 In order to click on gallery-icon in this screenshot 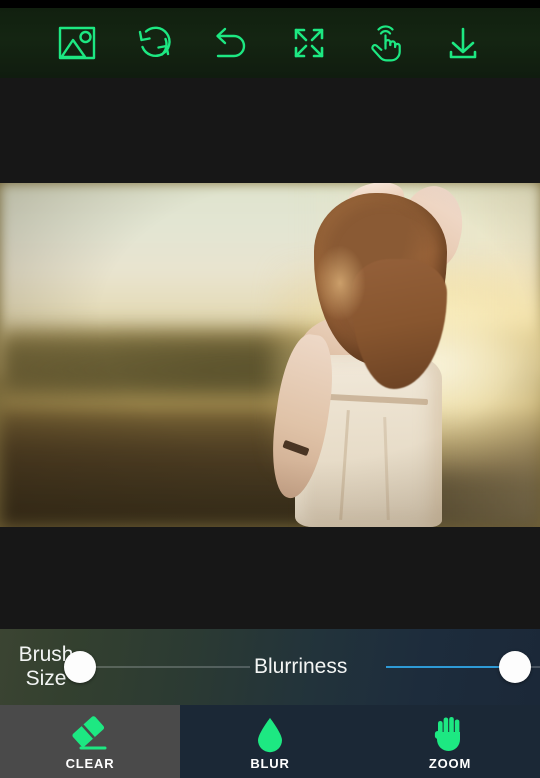, I will do `click(77, 43)`.